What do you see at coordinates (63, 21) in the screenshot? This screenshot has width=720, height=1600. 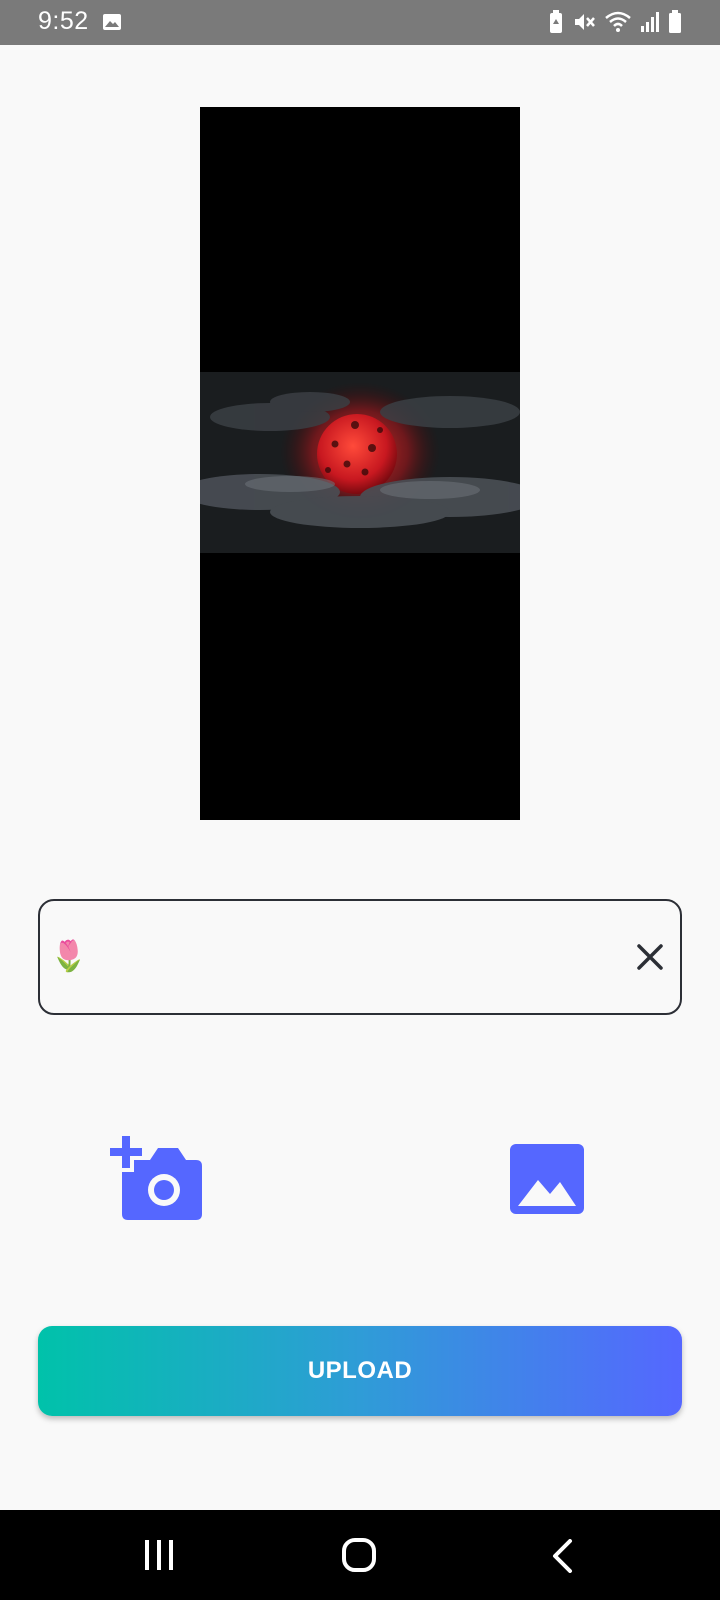 I see `status-time: 9:52` at bounding box center [63, 21].